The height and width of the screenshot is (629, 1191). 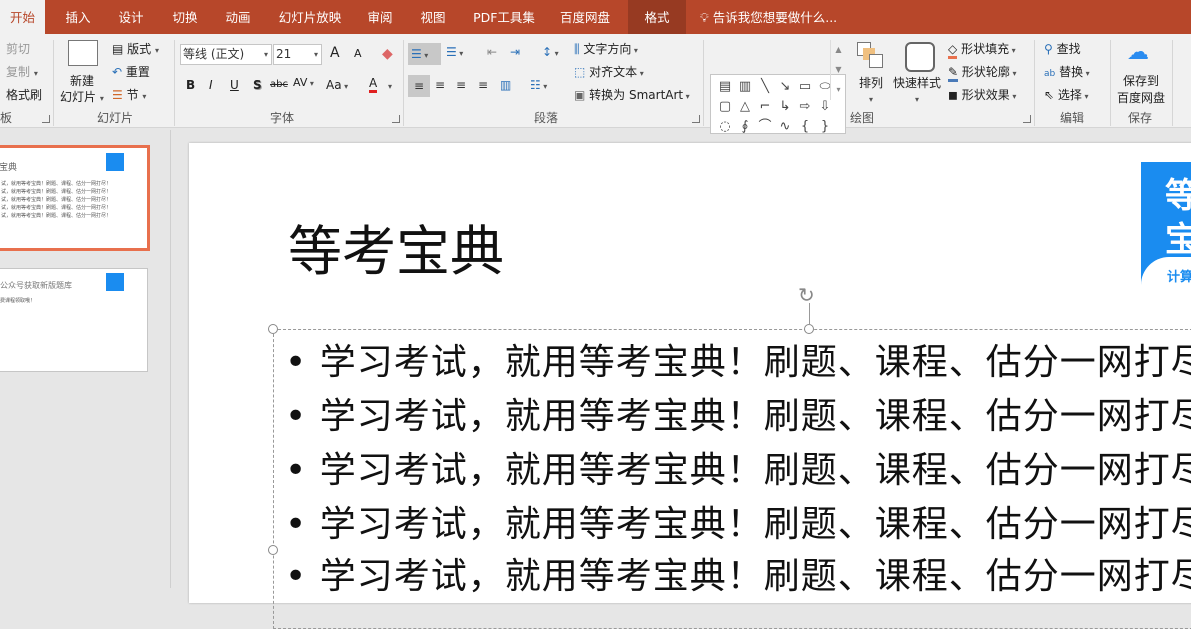 What do you see at coordinates (1138, 52) in the screenshot?
I see `baidu-cloud-icon: ☁` at bounding box center [1138, 52].